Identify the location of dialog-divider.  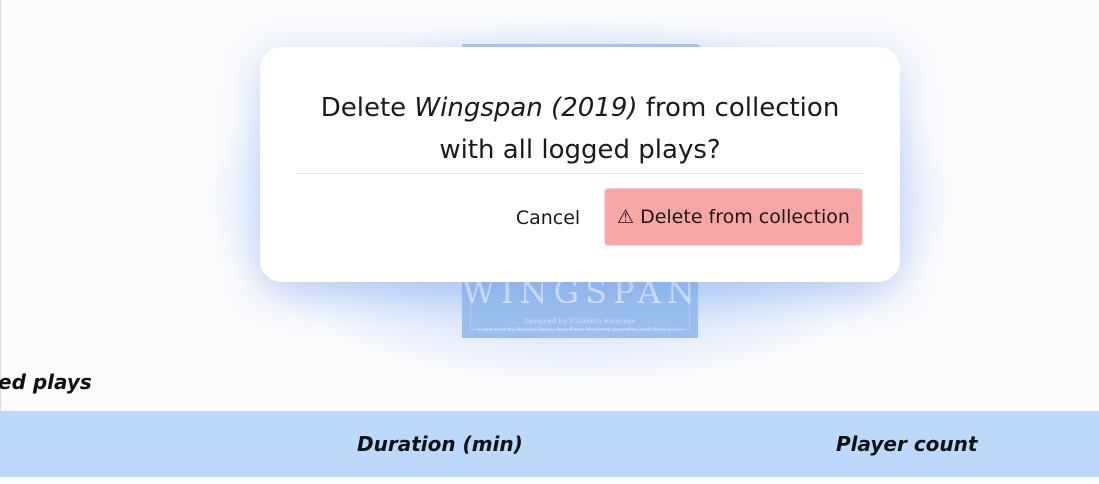
(580, 173).